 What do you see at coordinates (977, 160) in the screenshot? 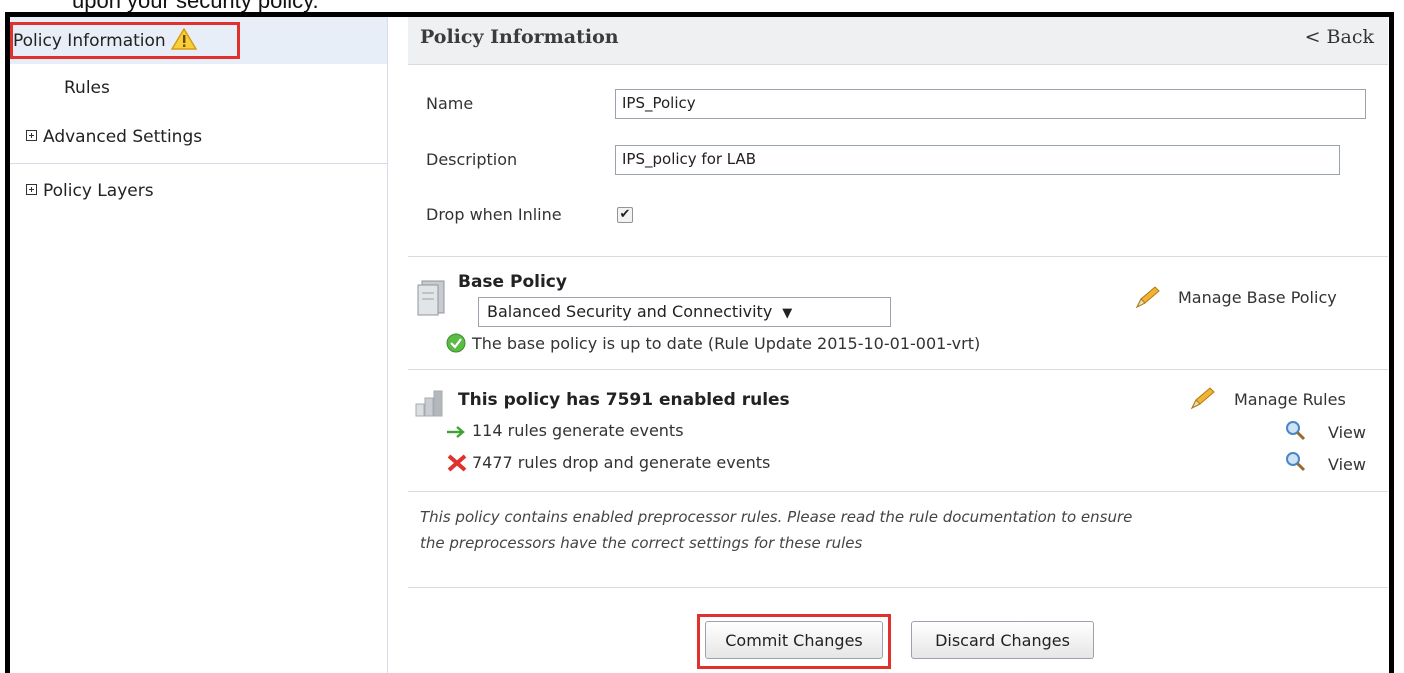
I see `description-field: IPS_policy for LAB` at bounding box center [977, 160].